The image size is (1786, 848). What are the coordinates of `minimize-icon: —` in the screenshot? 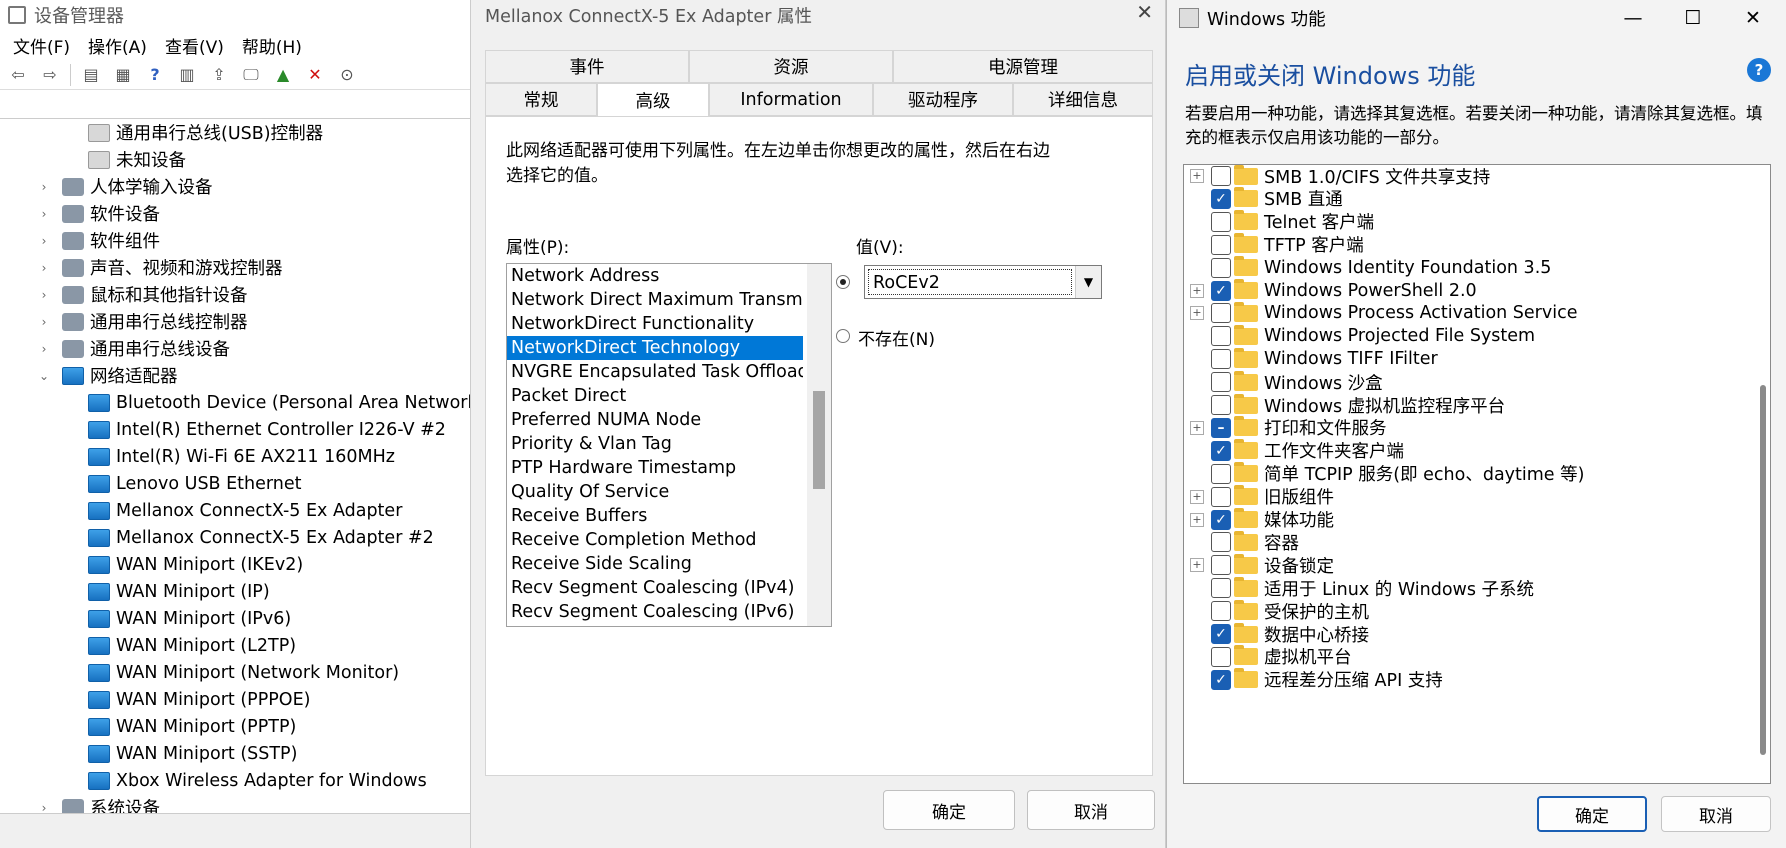 It's located at (1633, 18).